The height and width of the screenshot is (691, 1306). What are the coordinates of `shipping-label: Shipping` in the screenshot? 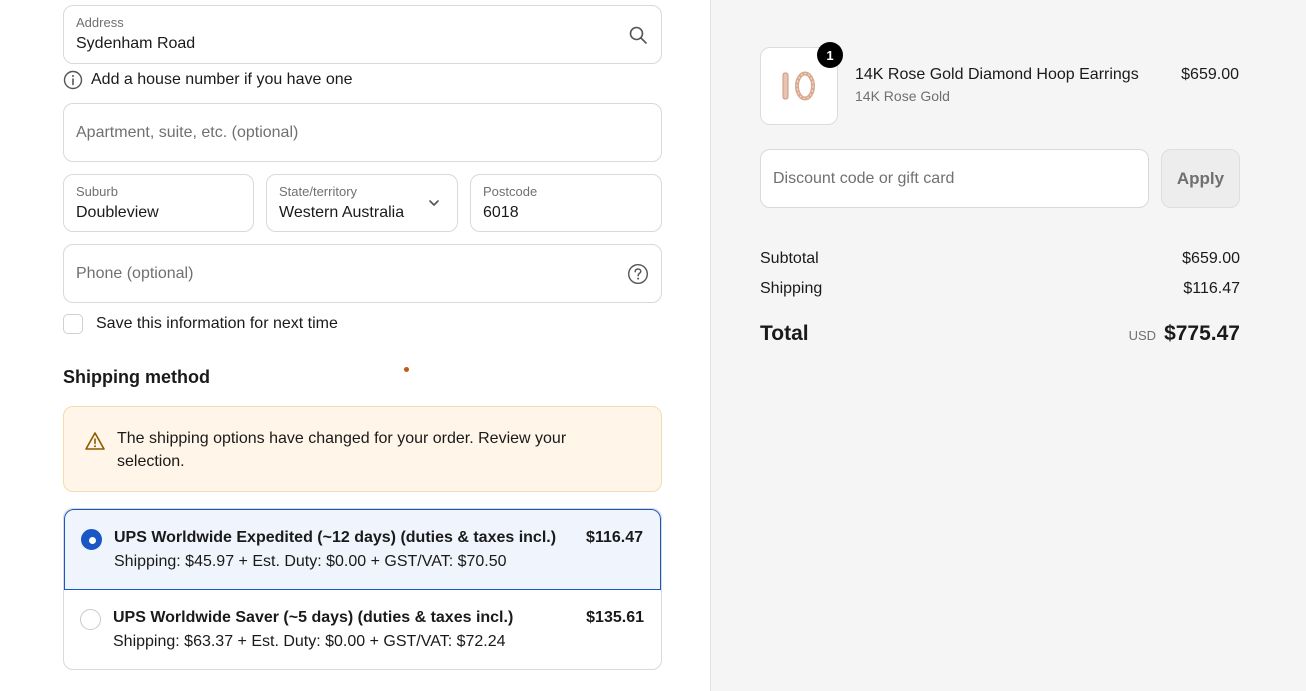 It's located at (791, 288).